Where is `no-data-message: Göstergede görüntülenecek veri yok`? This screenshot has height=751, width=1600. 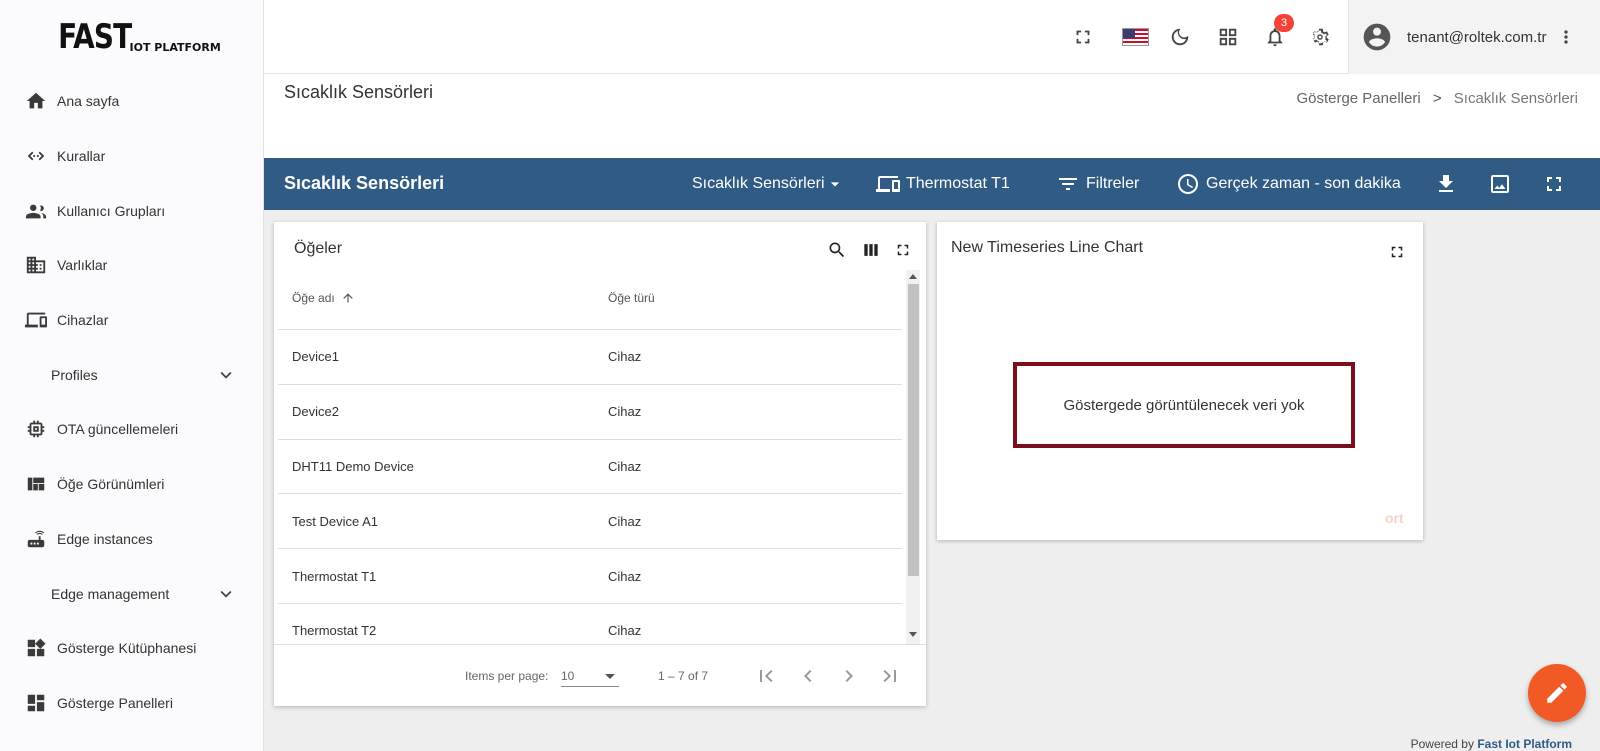 no-data-message: Göstergede görüntülenecek veri yok is located at coordinates (1184, 405).